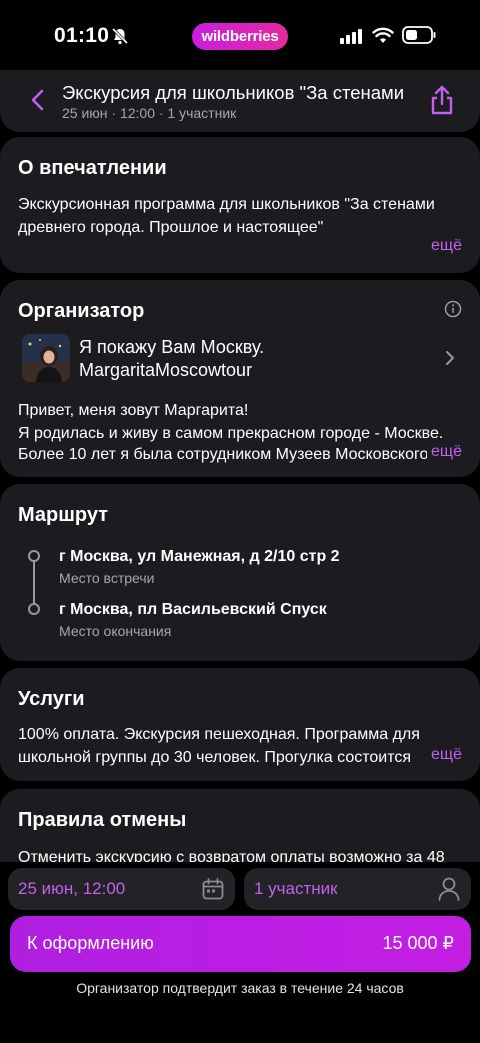  Describe the element at coordinates (63, 515) in the screenshot. I see `route-title: Маршрут` at that location.